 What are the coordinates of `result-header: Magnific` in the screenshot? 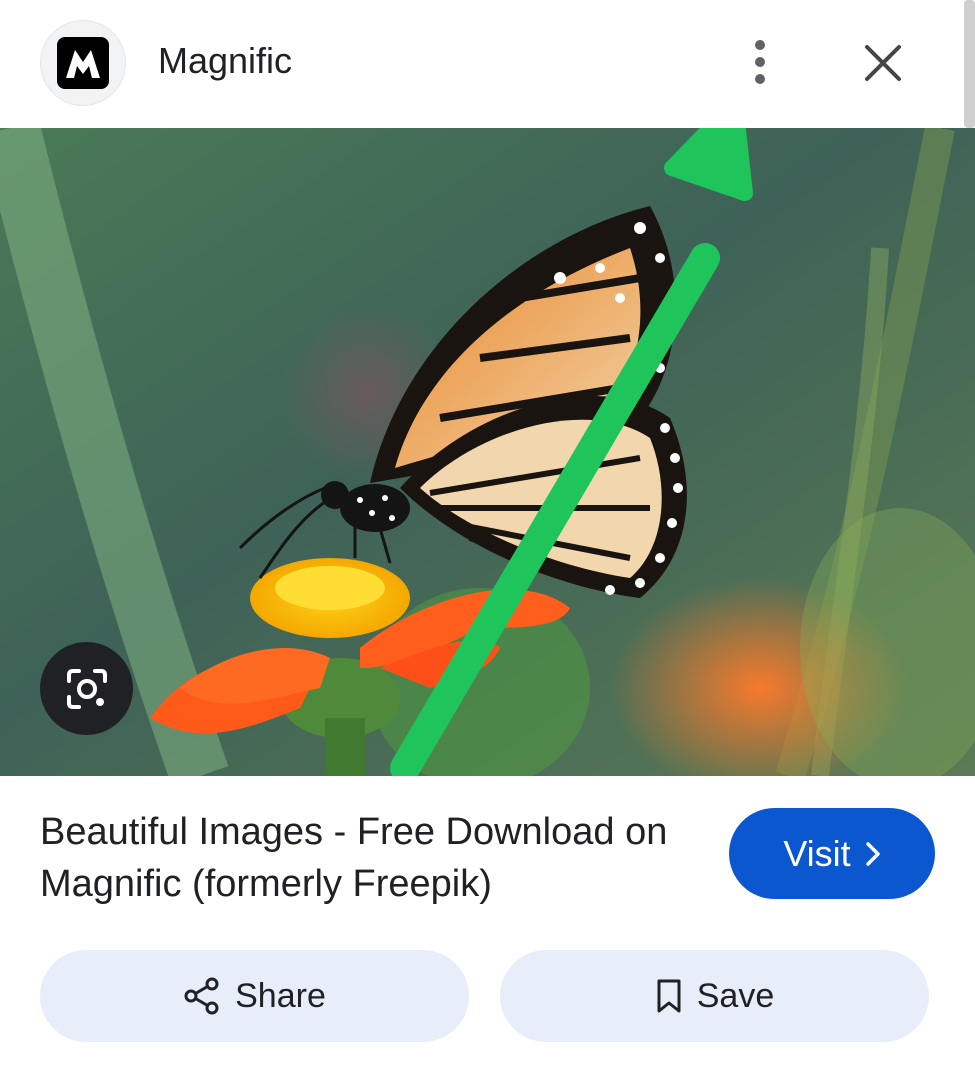 It's located at (487, 64).